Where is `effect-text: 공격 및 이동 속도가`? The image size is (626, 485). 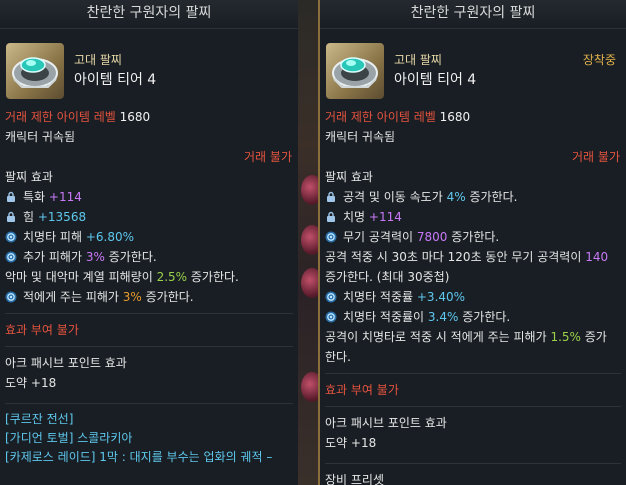 effect-text: 공격 및 이동 속도가 is located at coordinates (395, 197).